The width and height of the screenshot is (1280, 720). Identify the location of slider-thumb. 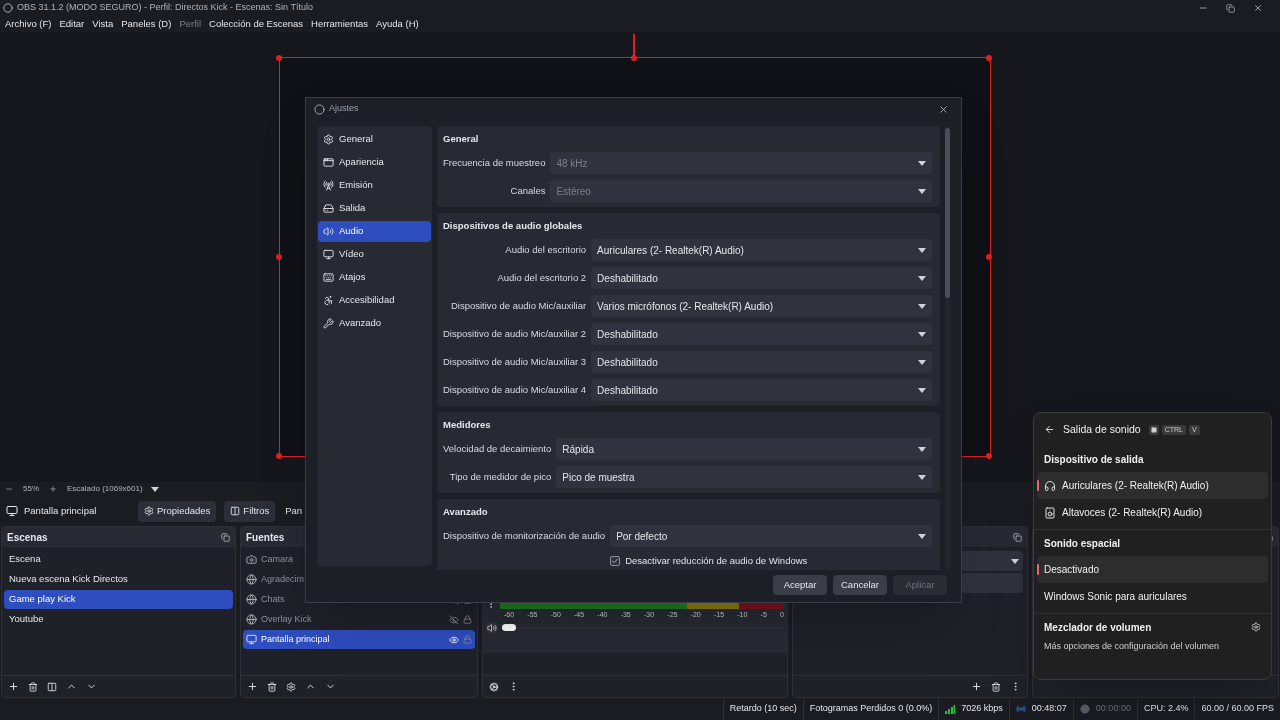
(509, 627).